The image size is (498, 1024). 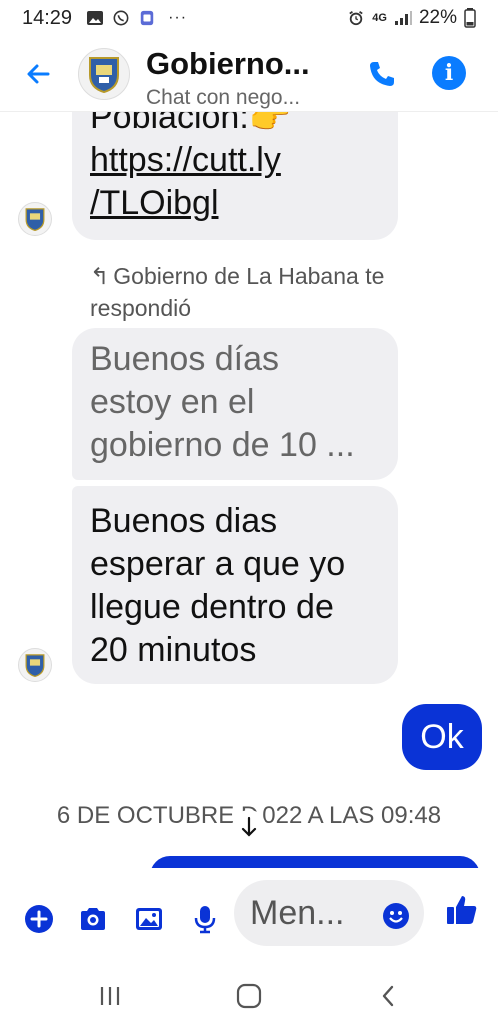 I want to click on scroll-to-bottom-button, so click(x=249, y=827).